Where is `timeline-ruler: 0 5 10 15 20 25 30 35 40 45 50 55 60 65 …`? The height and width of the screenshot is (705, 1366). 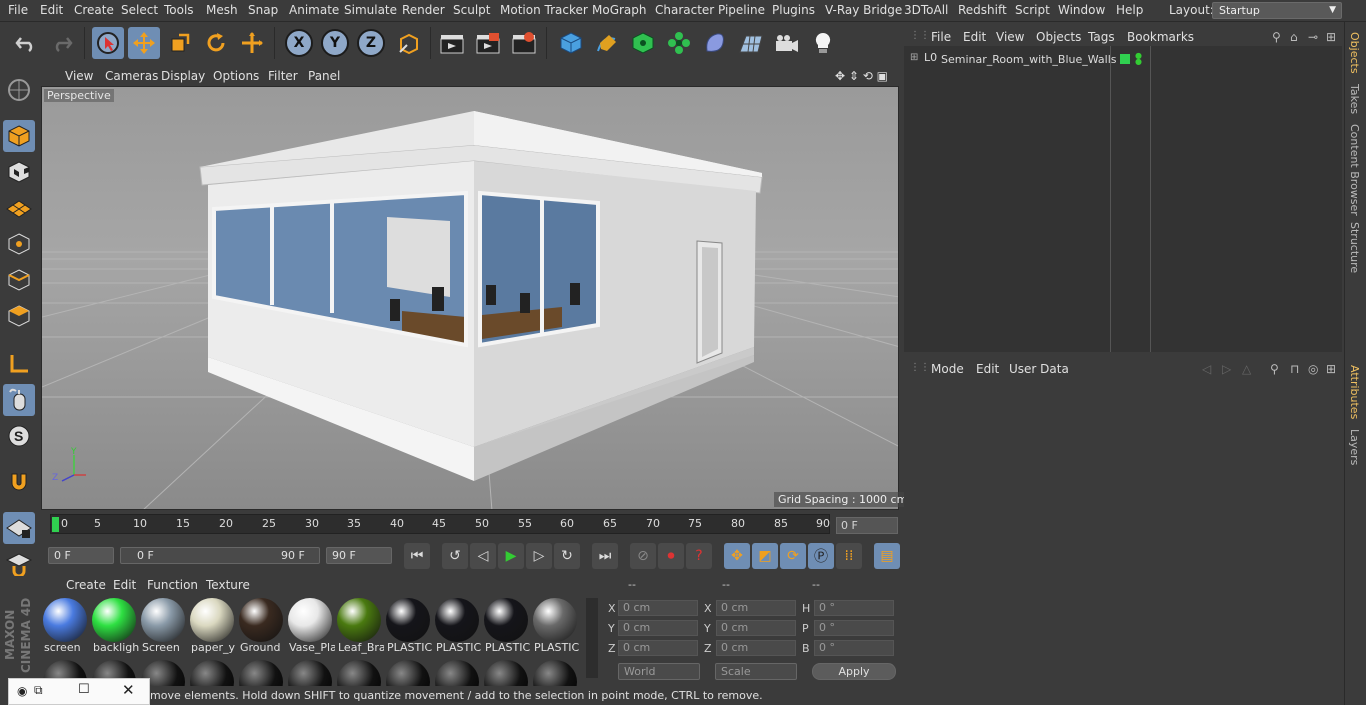 timeline-ruler: 0 5 10 15 20 25 30 35 40 45 50 55 60 65 … is located at coordinates (440, 524).